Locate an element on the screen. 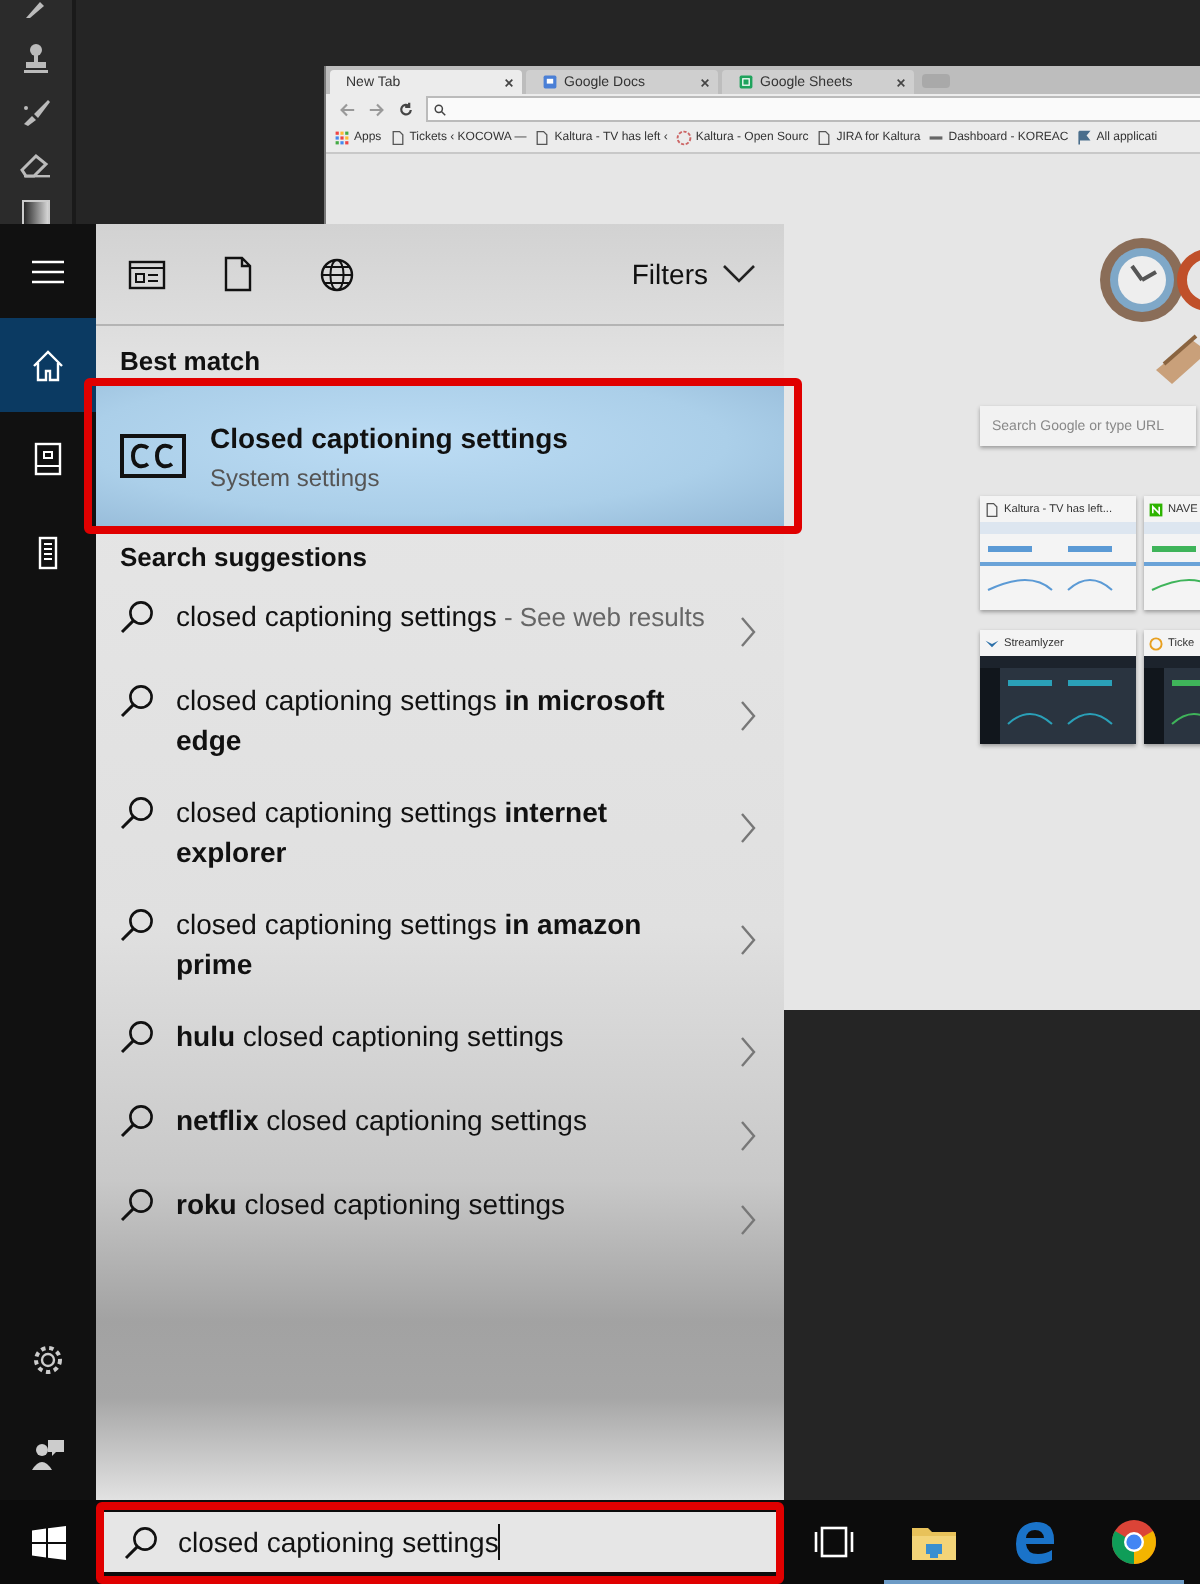 The image size is (1200, 1584). sidebar-item is located at coordinates (48, 365).